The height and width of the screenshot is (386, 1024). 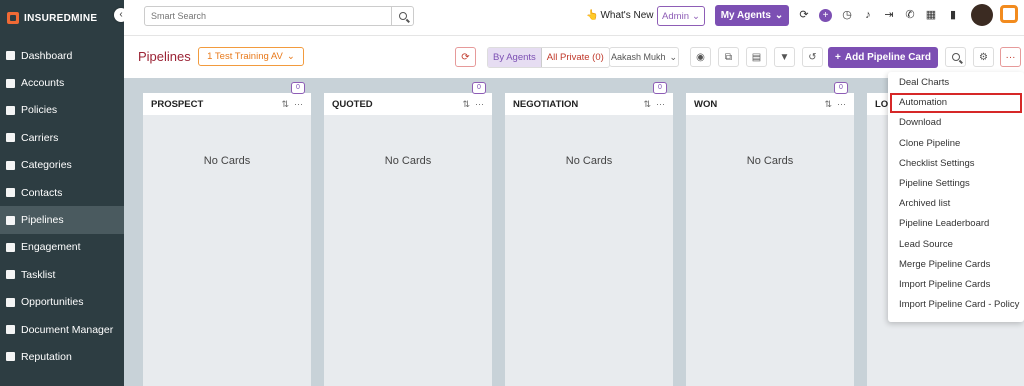 I want to click on pointer-hand-icon: 👆, so click(x=592, y=15).